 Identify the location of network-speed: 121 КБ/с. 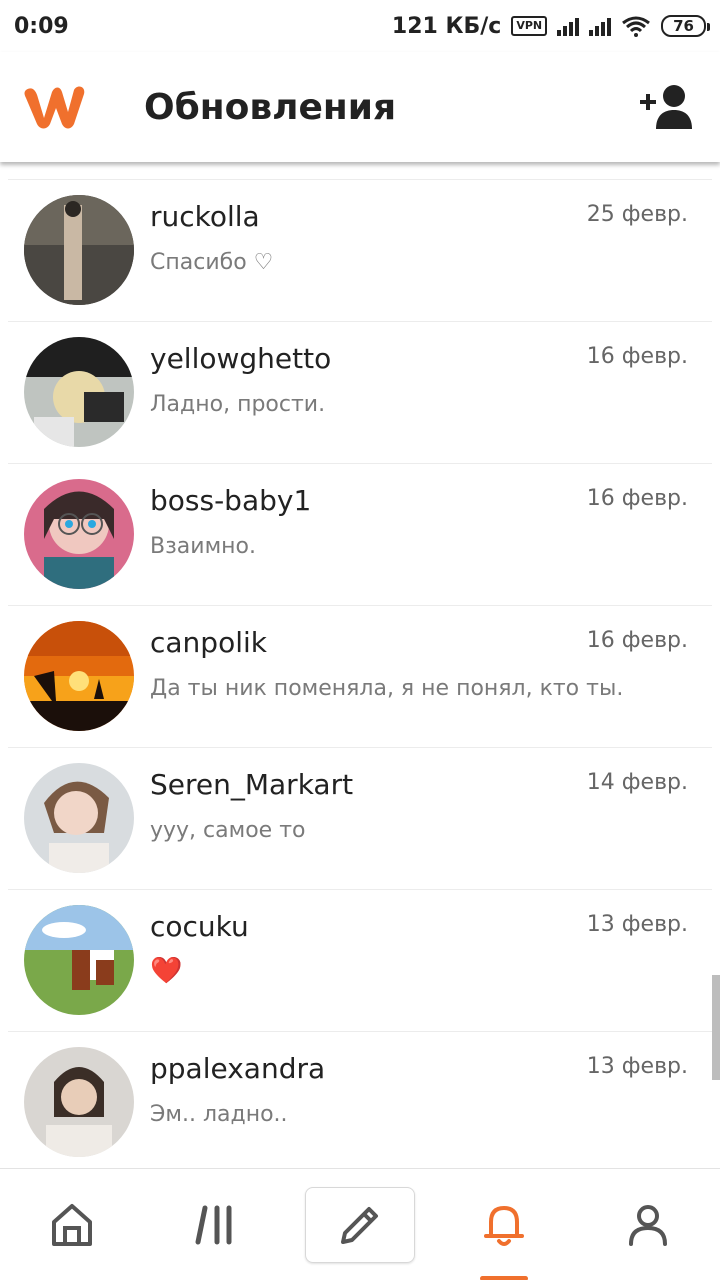
(446, 26).